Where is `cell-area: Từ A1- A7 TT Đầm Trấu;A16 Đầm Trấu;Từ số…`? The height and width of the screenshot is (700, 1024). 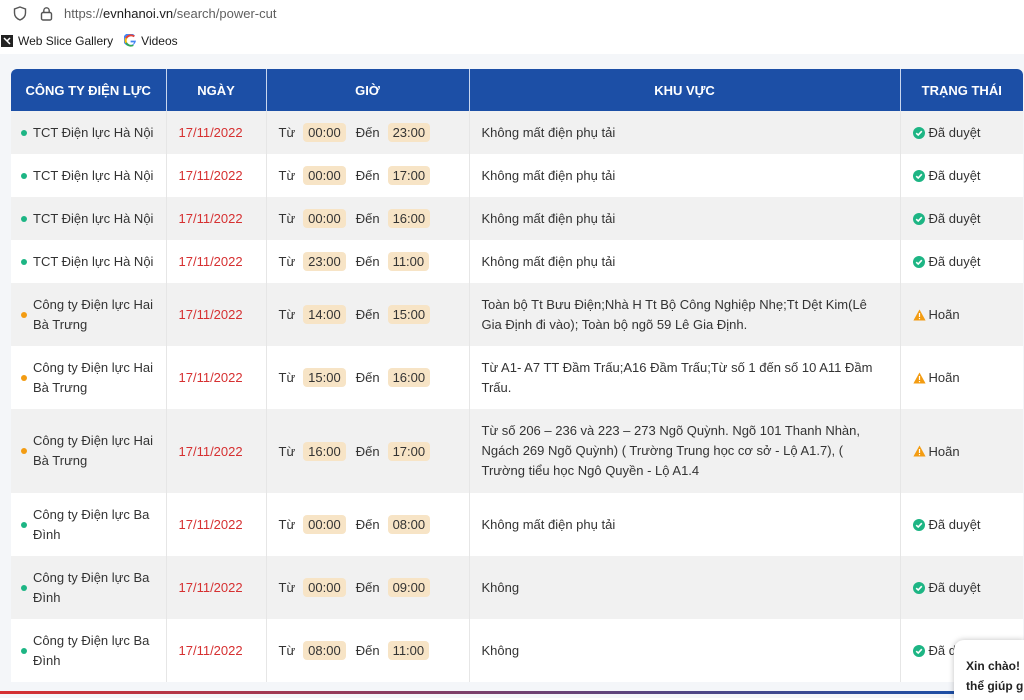
cell-area: Từ A1- A7 TT Đầm Trấu;A16 Đầm Trấu;Từ số… is located at coordinates (685, 377).